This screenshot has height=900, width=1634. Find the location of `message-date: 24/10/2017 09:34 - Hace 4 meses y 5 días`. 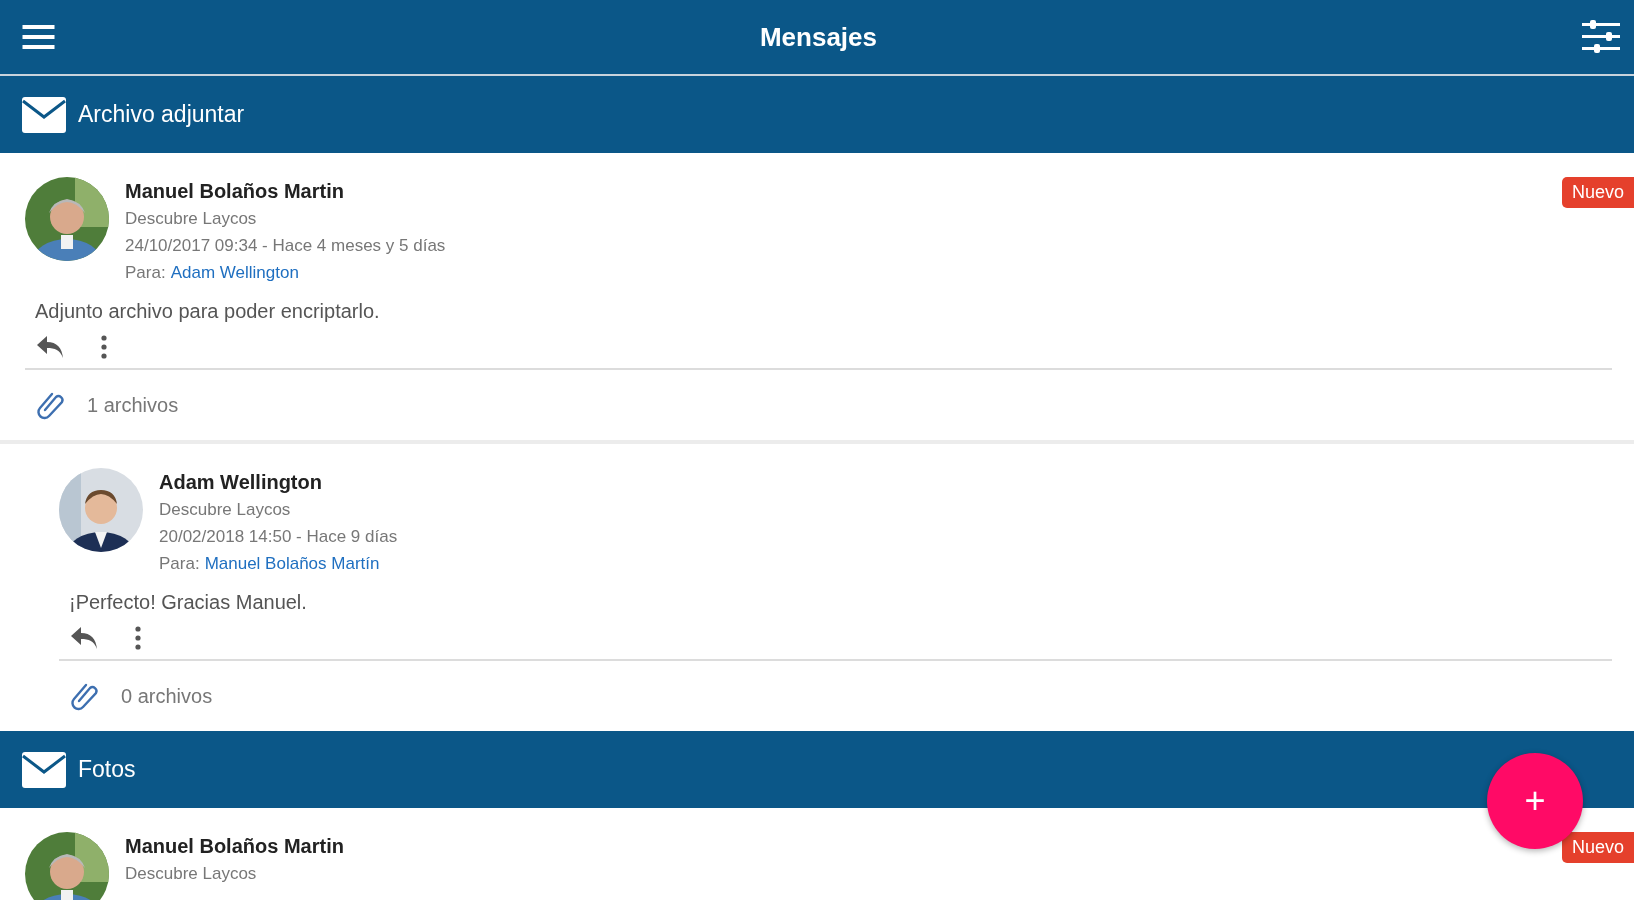

message-date: 24/10/2017 09:34 - Hace 4 meses y 5 días is located at coordinates (286, 246).